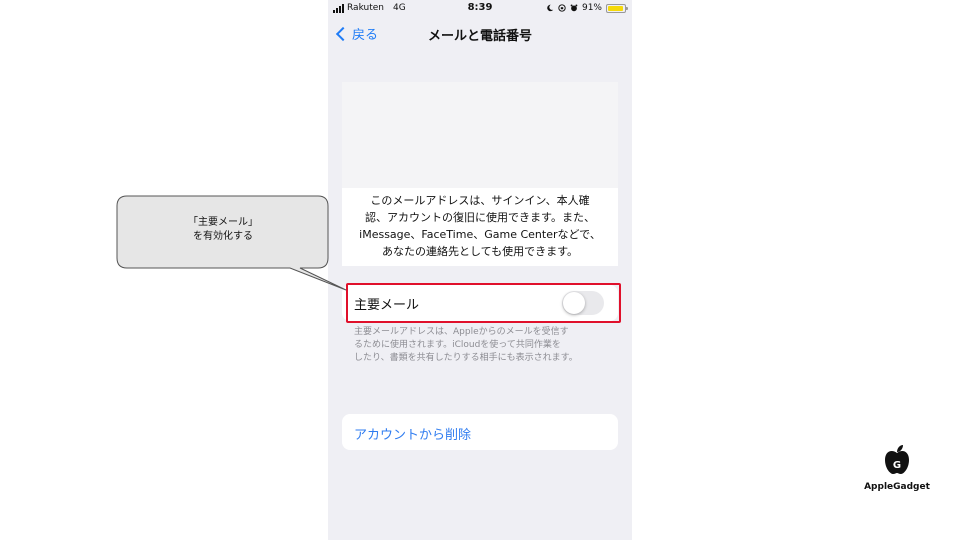 Image resolution: width=960 pixels, height=540 pixels. I want to click on svg-text: G, so click(897, 465).